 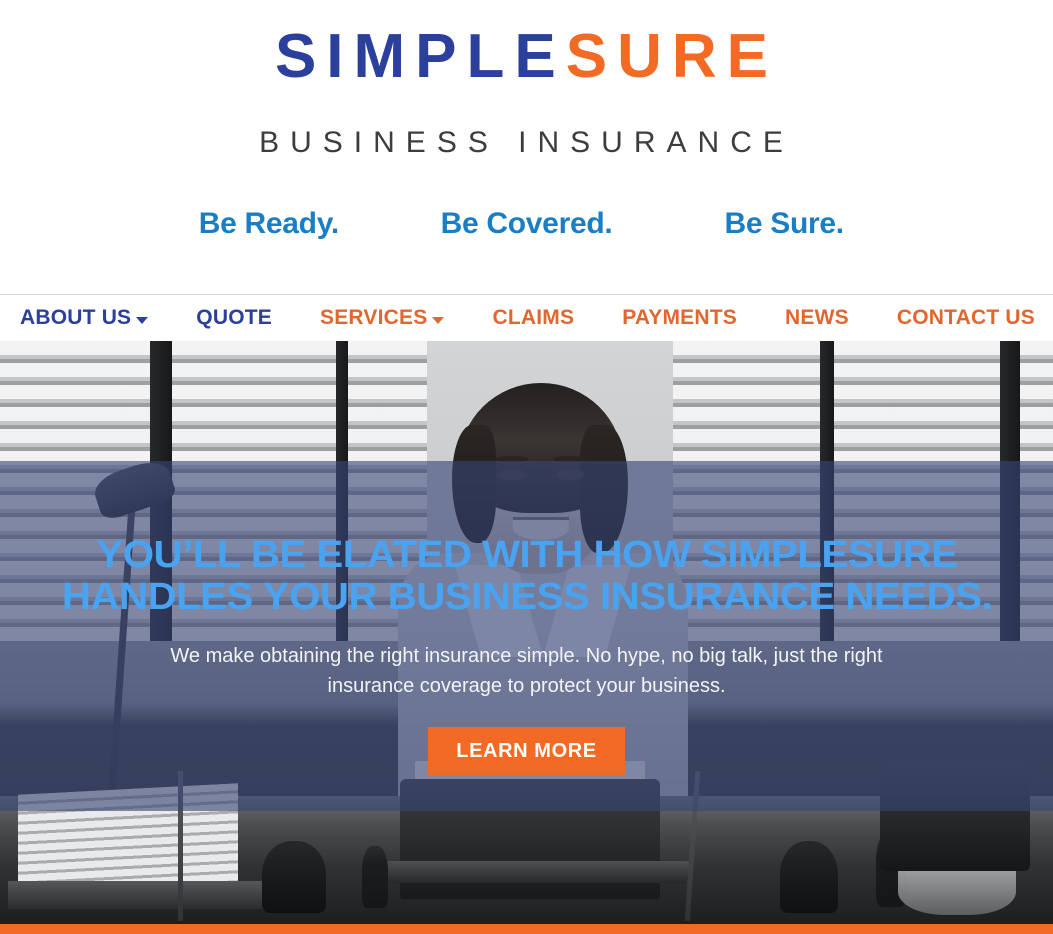 I want to click on desk-tray, so click(x=138, y=895).